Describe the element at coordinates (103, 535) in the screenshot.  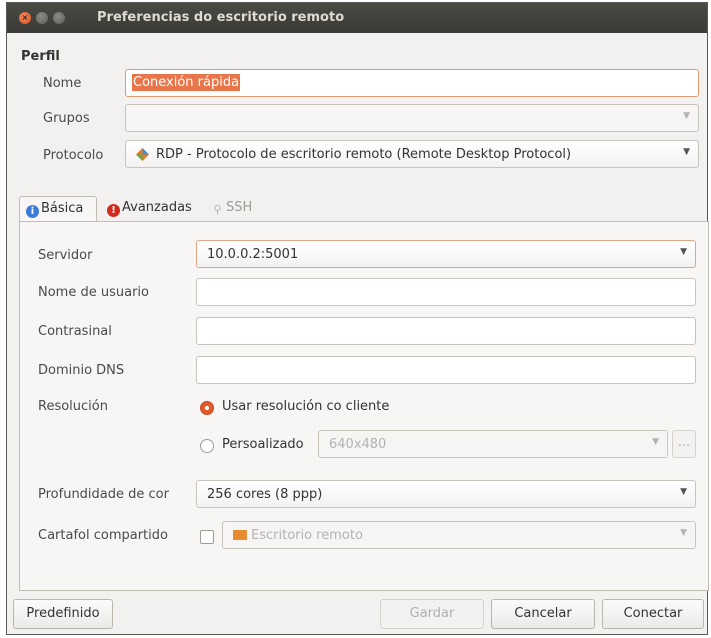
I see `shared-folder-label: Cartafol compartido` at that location.